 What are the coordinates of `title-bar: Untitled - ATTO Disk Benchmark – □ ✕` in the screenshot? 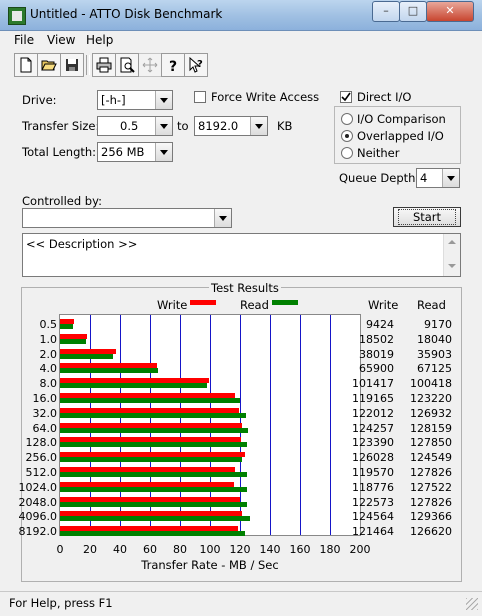 It's located at (241, 15).